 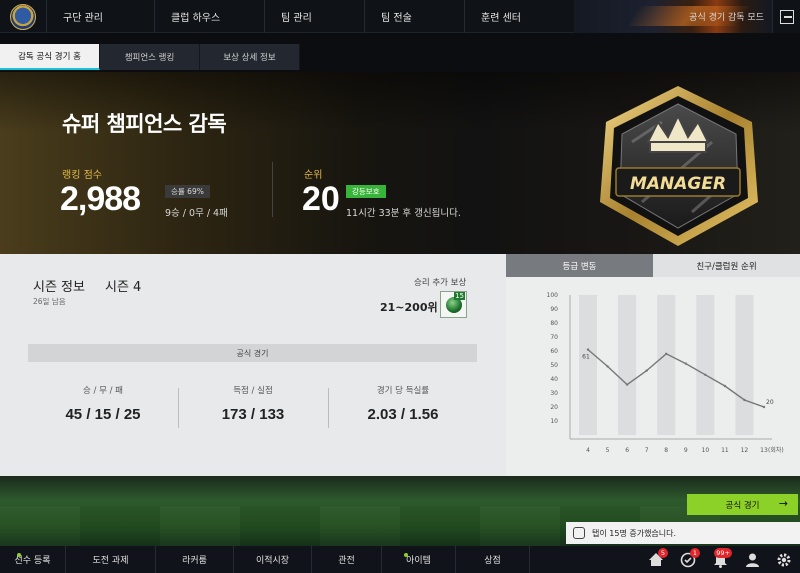 I want to click on nav-promo-banner: 공식 경기 감독 모드, so click(x=673, y=16).